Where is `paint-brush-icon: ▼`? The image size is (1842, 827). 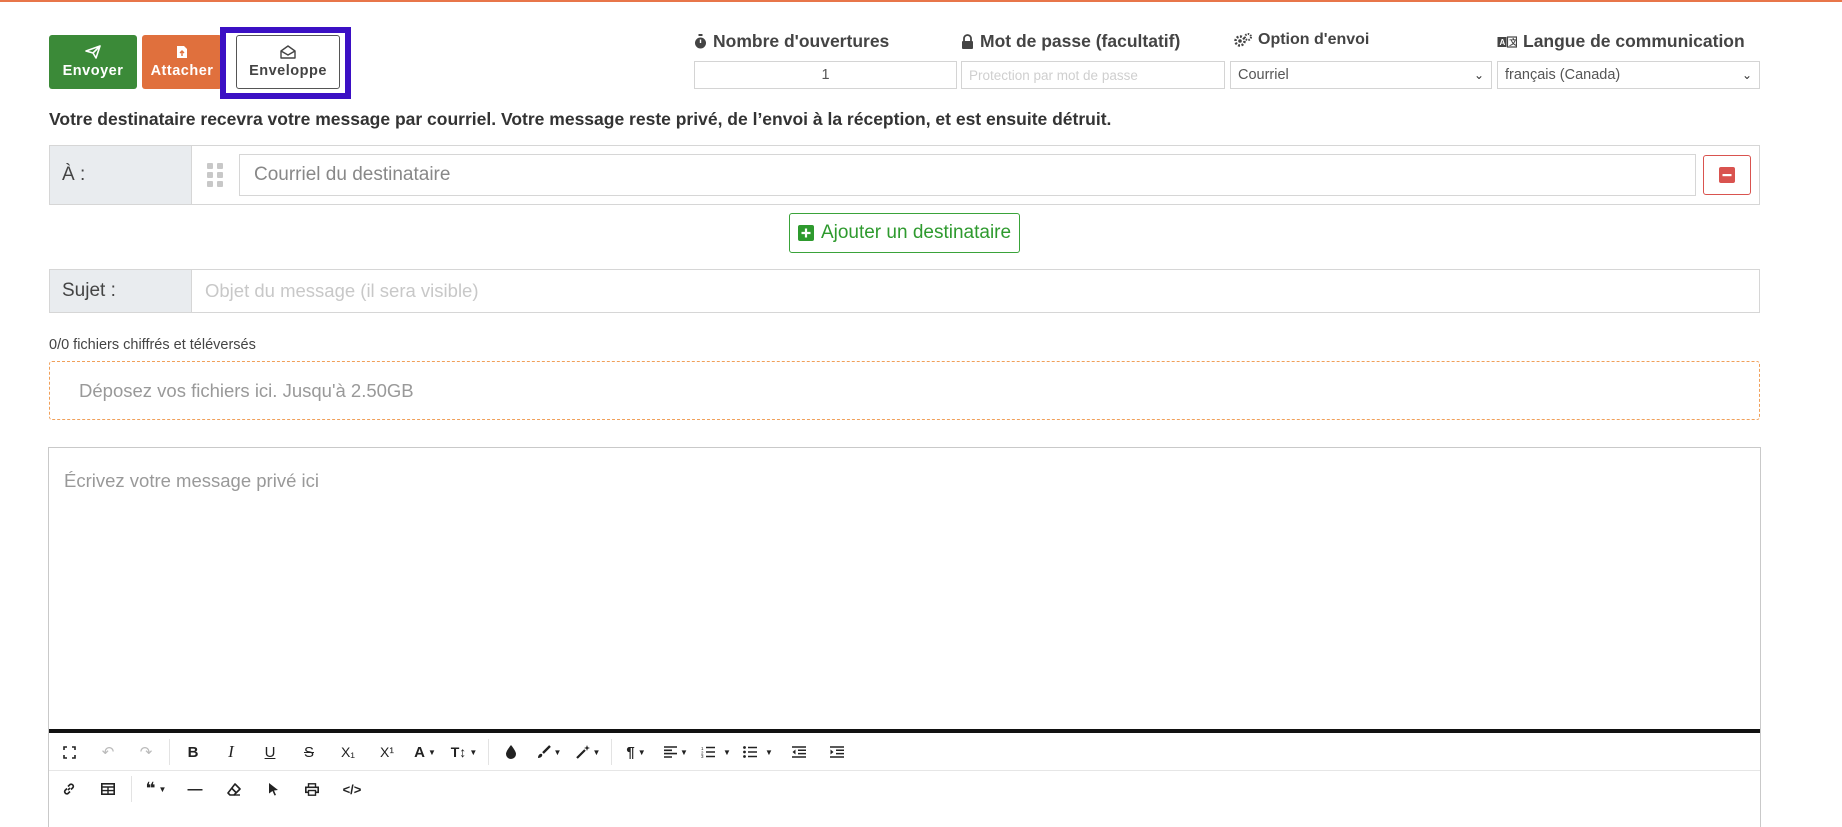
paint-brush-icon: ▼ is located at coordinates (549, 752).